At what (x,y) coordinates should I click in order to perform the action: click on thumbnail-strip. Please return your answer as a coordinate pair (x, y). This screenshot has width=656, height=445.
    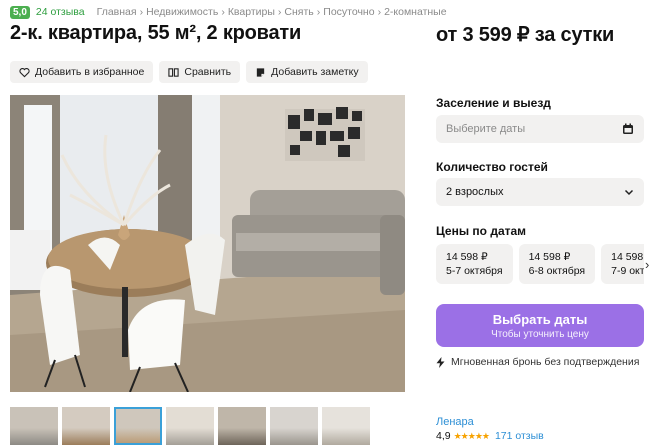
    Looking at the image, I should click on (190, 426).